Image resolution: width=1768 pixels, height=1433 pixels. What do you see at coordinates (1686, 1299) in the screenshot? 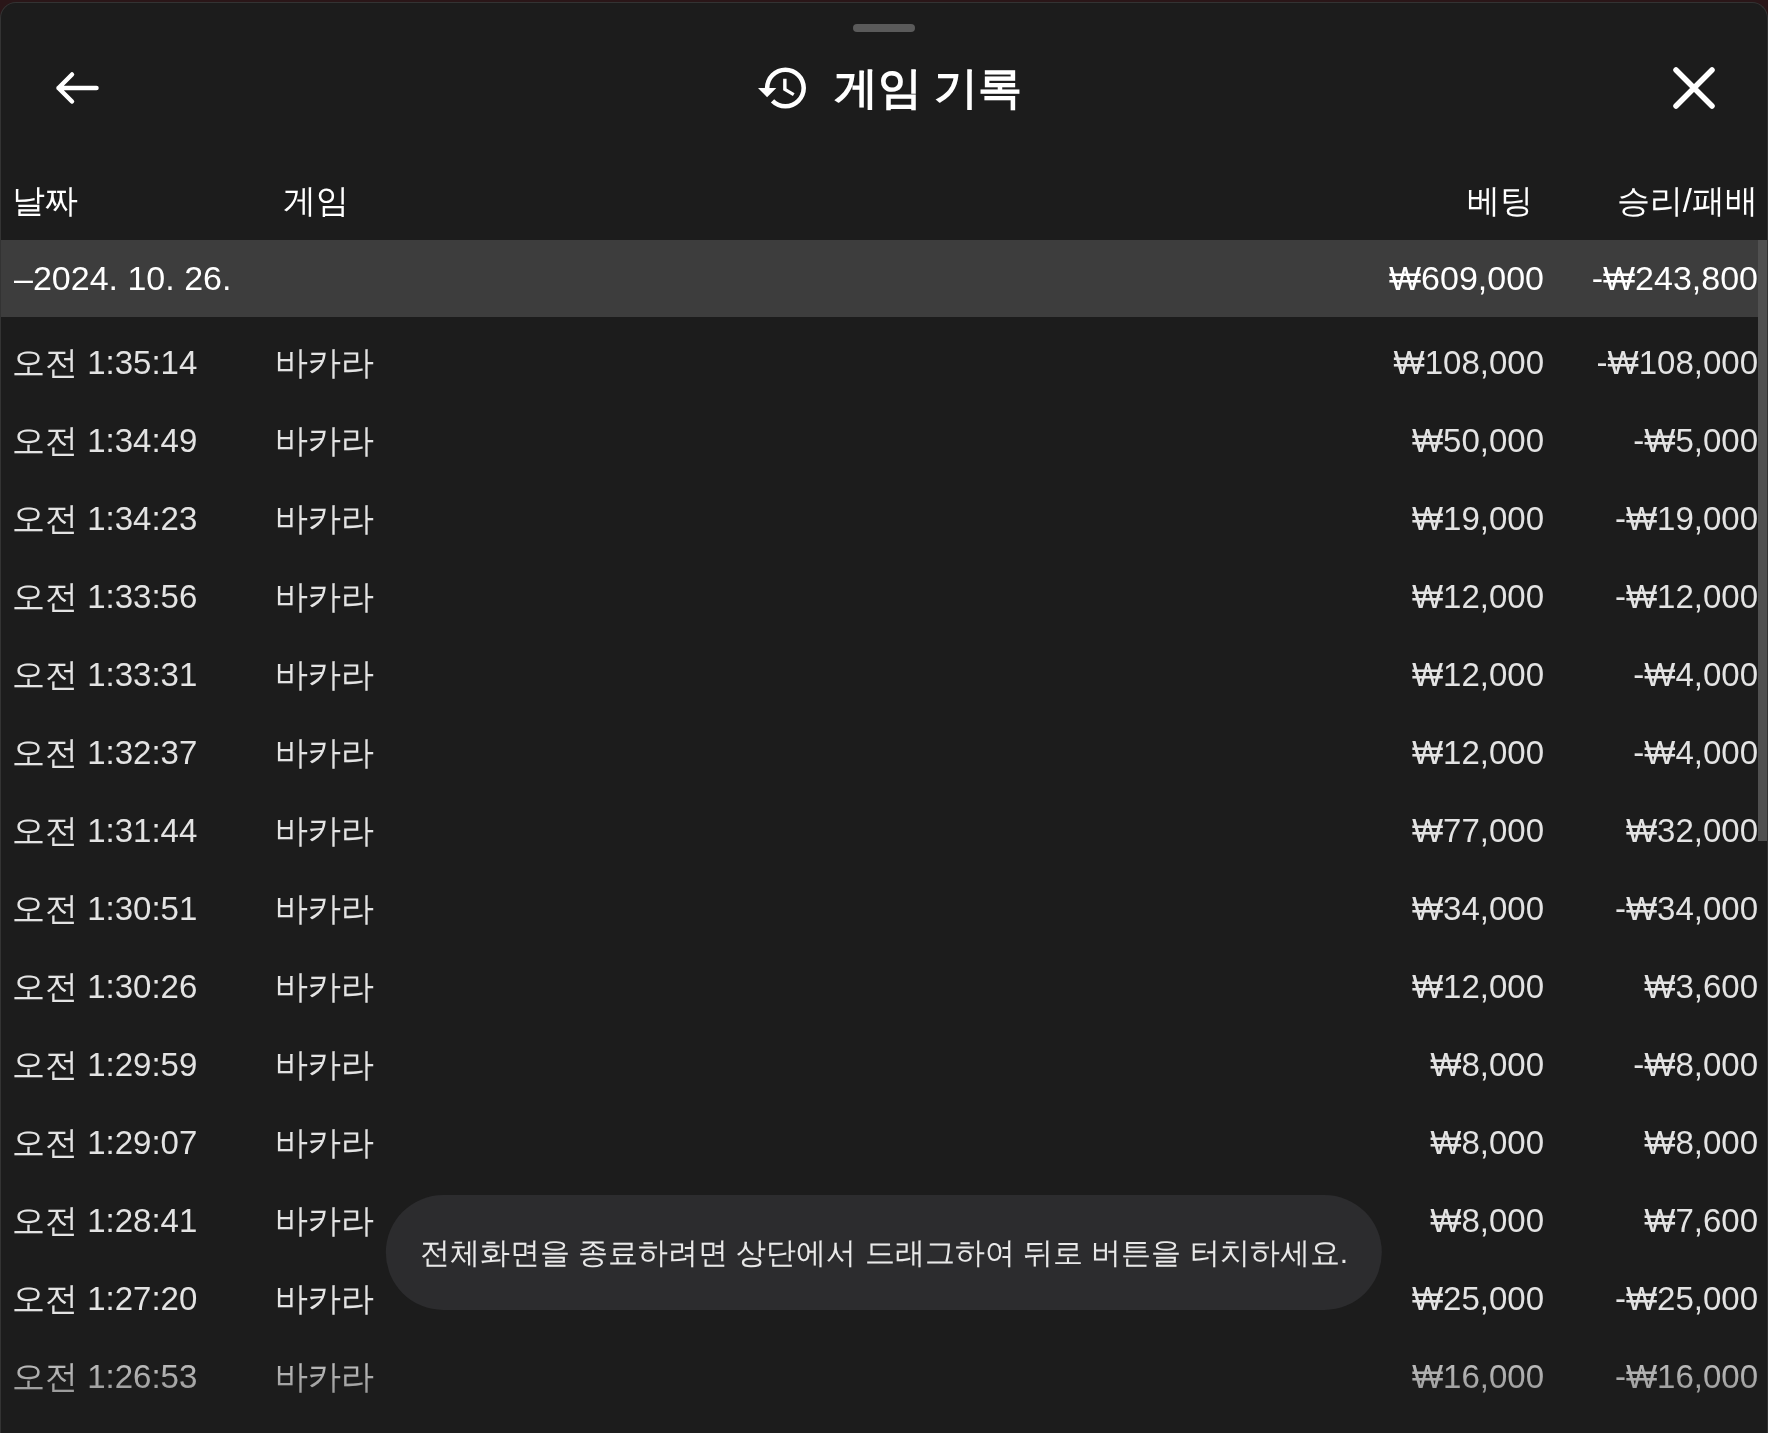
I see `win-loss-amount: -₩25,000` at bounding box center [1686, 1299].